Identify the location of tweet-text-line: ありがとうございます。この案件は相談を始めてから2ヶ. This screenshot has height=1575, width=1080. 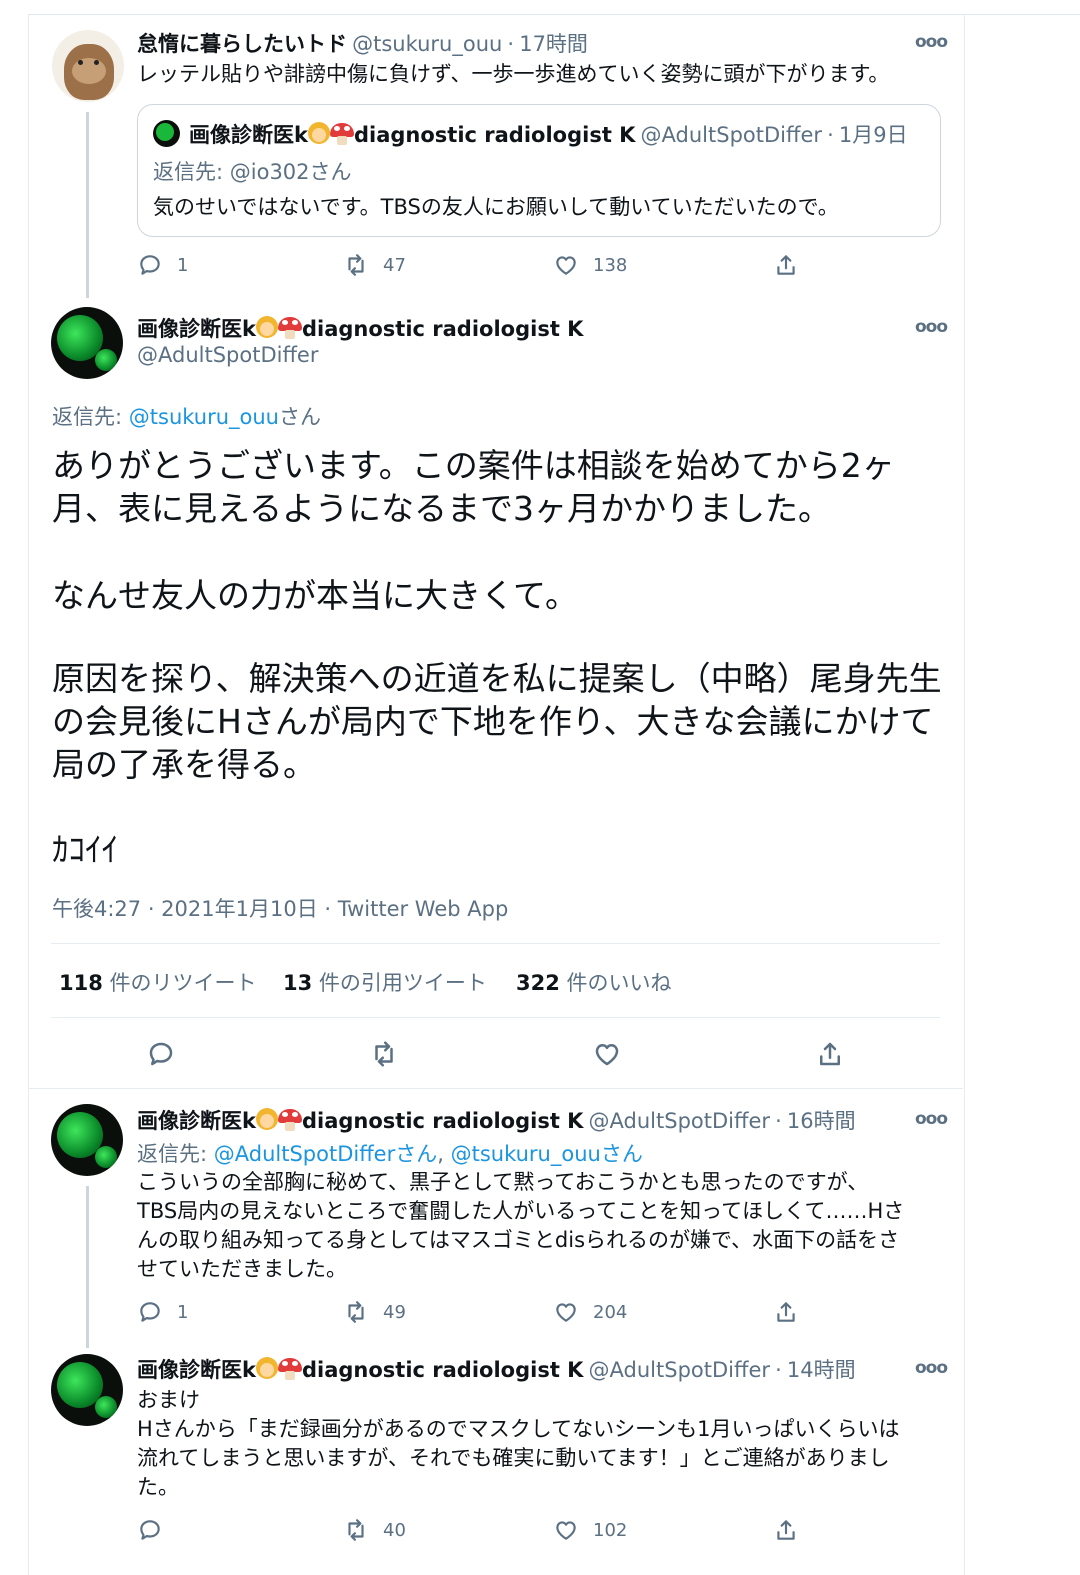
(473, 465).